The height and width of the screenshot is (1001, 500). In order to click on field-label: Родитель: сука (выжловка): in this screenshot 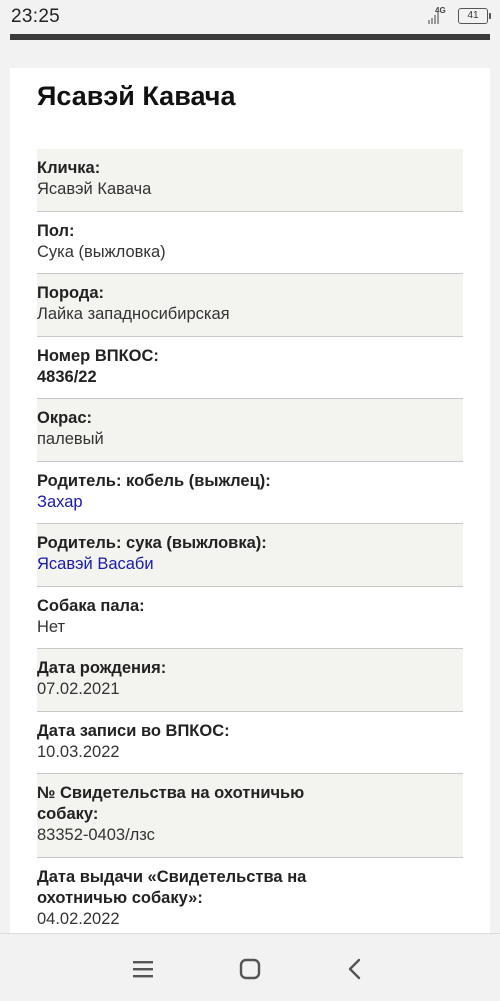, I will do `click(152, 543)`.